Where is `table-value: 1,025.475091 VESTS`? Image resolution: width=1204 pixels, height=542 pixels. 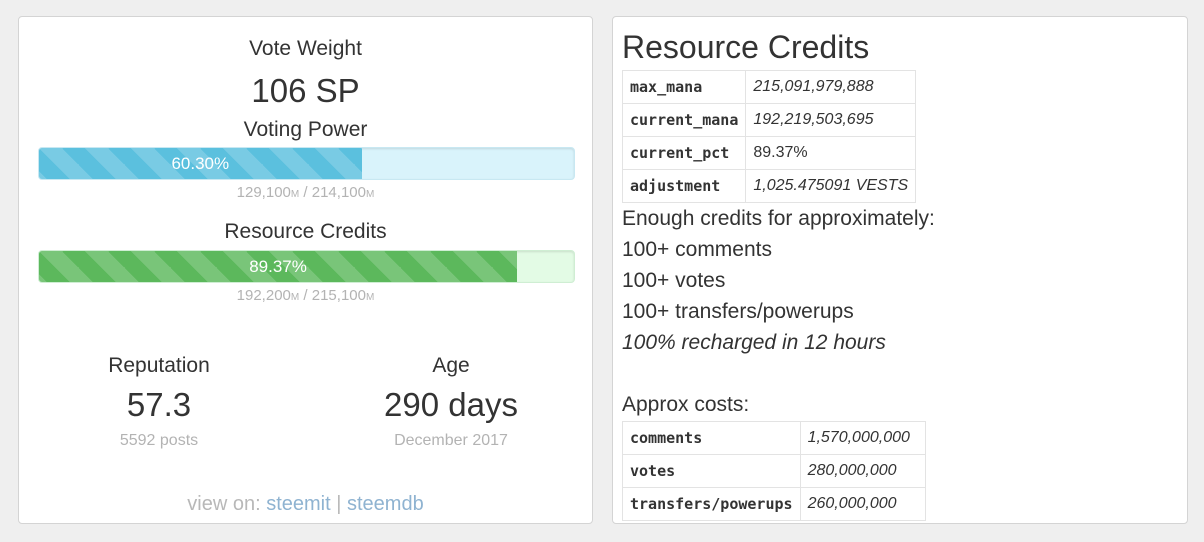
table-value: 1,025.475091 VESTS is located at coordinates (831, 186).